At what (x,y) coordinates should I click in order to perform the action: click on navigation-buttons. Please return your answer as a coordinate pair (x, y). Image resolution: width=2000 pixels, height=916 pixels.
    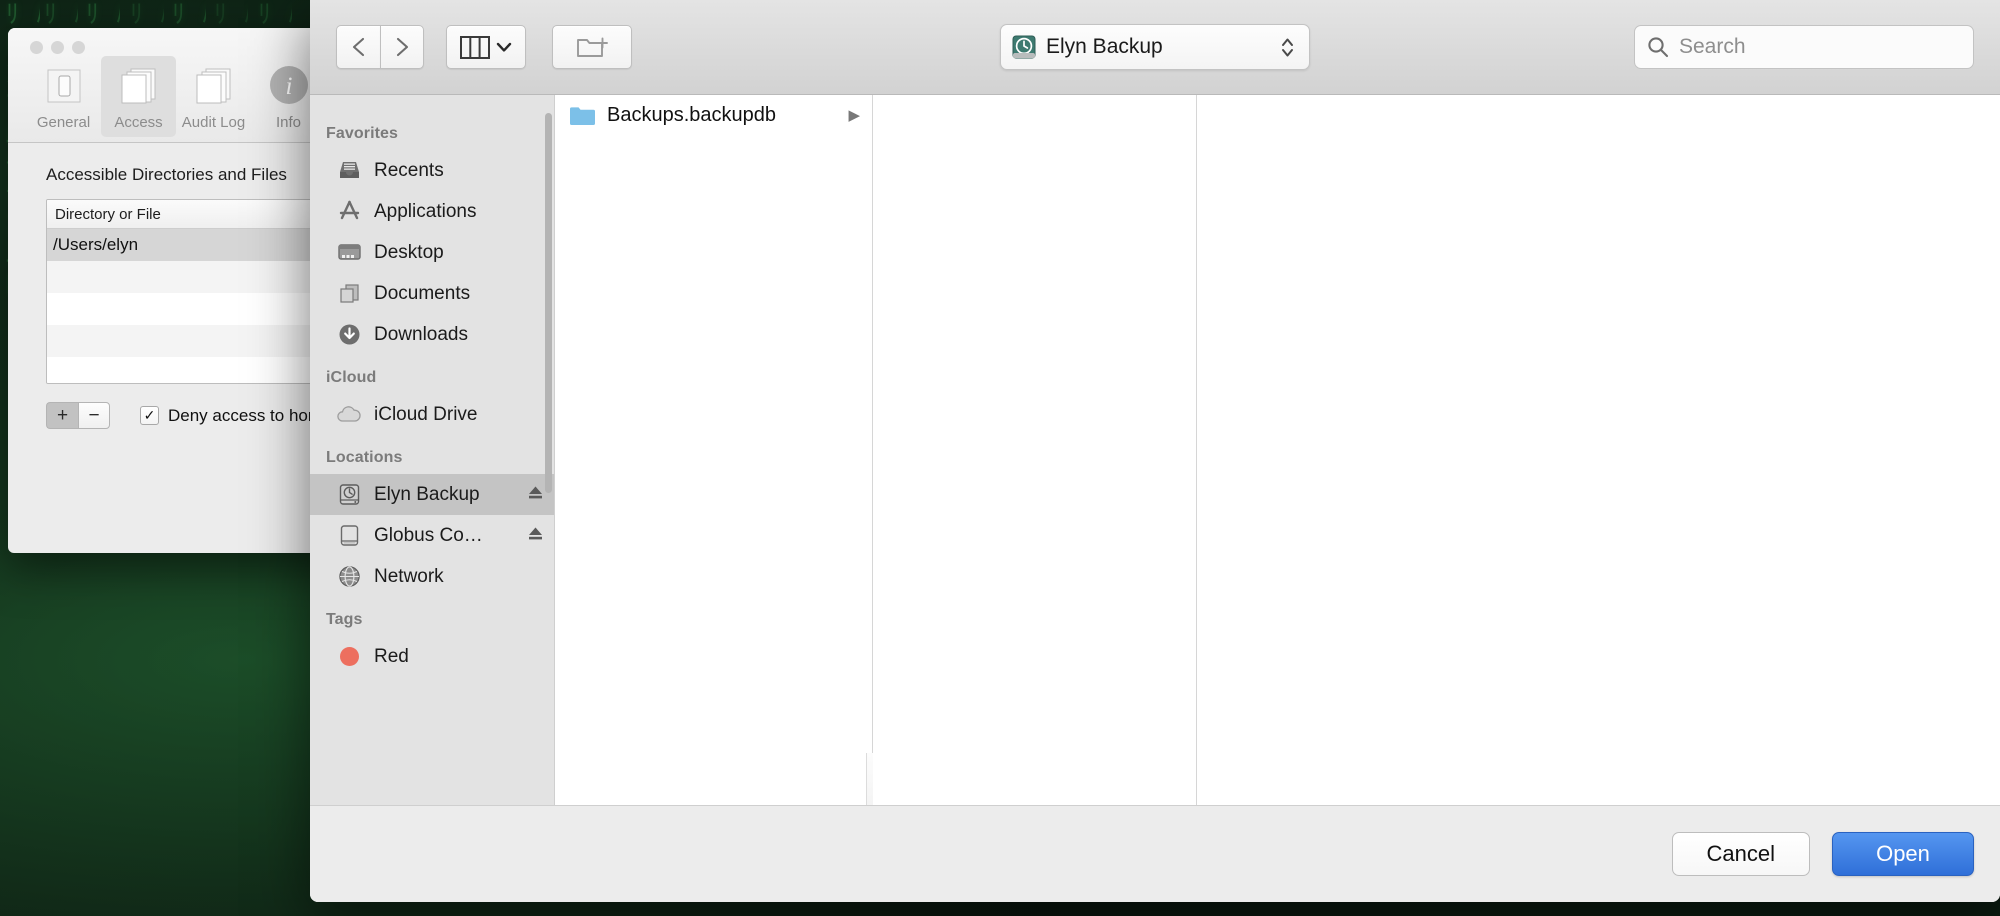
    Looking at the image, I should click on (380, 47).